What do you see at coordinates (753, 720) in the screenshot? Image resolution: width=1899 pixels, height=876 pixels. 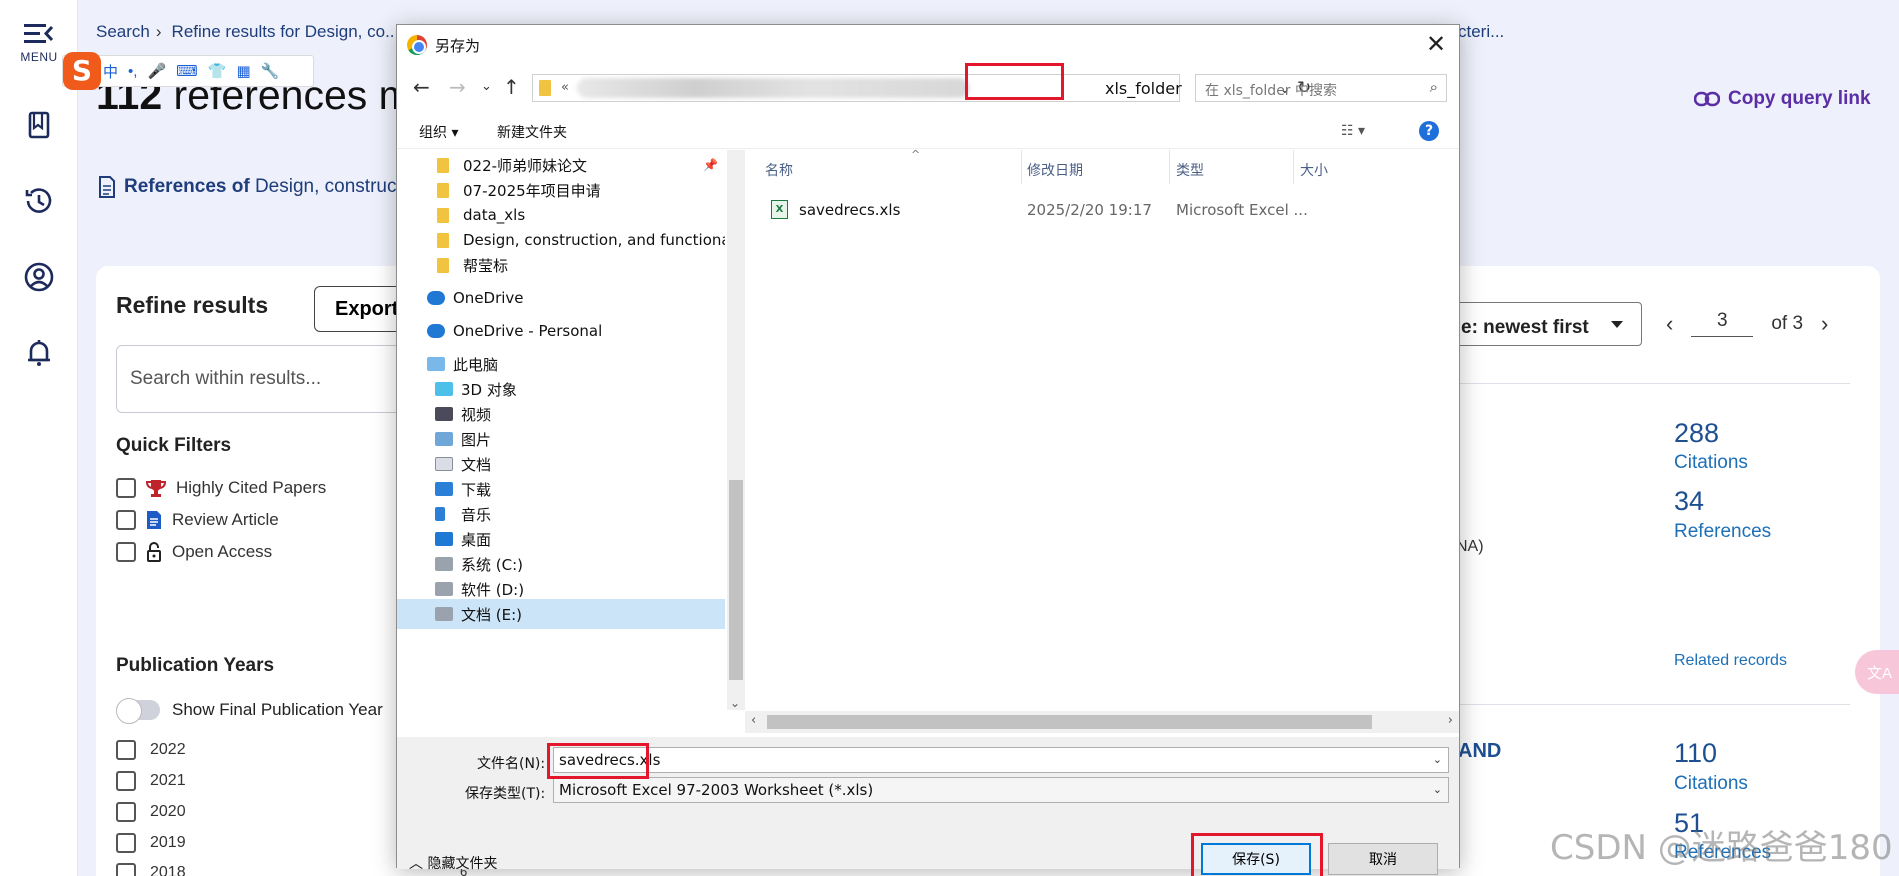 I see `scroll-left-icon: ‹` at bounding box center [753, 720].